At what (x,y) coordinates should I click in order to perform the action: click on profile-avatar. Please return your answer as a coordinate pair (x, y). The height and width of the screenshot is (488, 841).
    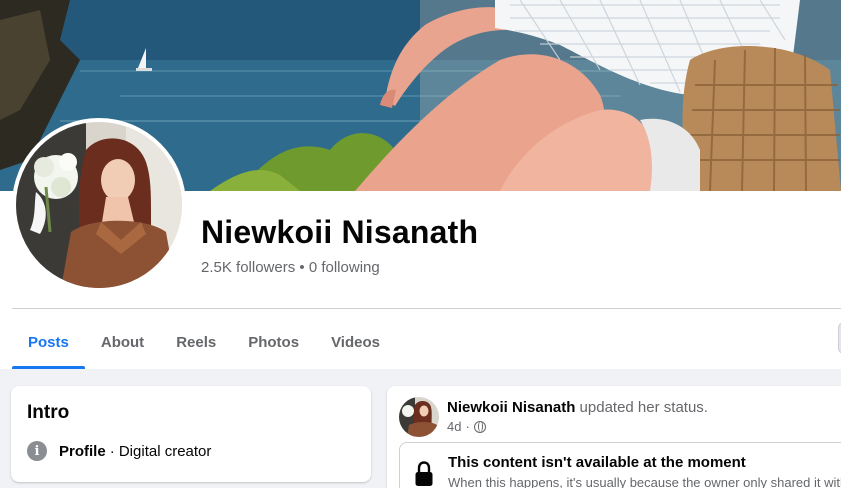
    Looking at the image, I should click on (99, 205).